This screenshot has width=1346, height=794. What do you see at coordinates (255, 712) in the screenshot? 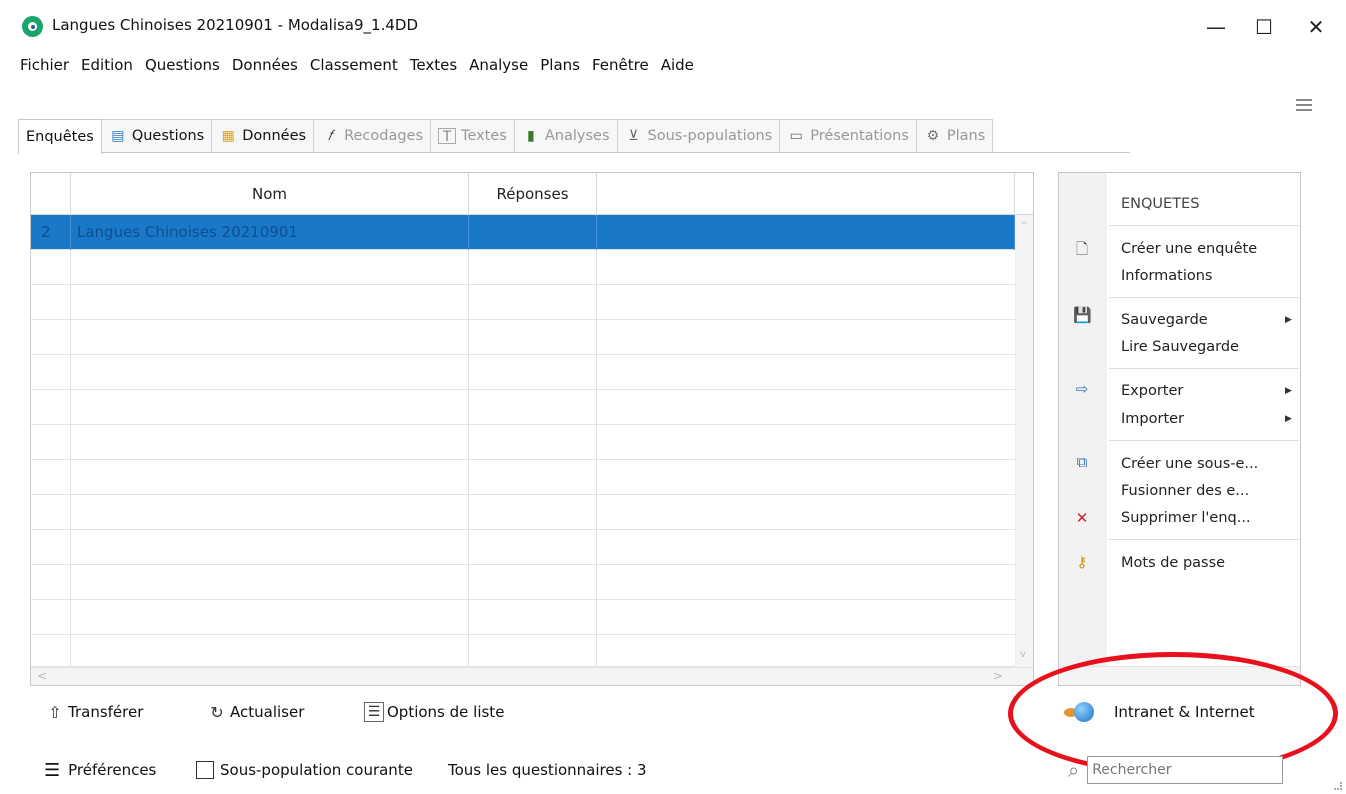
I see `refresh-button: ↻ Actualiser` at bounding box center [255, 712].